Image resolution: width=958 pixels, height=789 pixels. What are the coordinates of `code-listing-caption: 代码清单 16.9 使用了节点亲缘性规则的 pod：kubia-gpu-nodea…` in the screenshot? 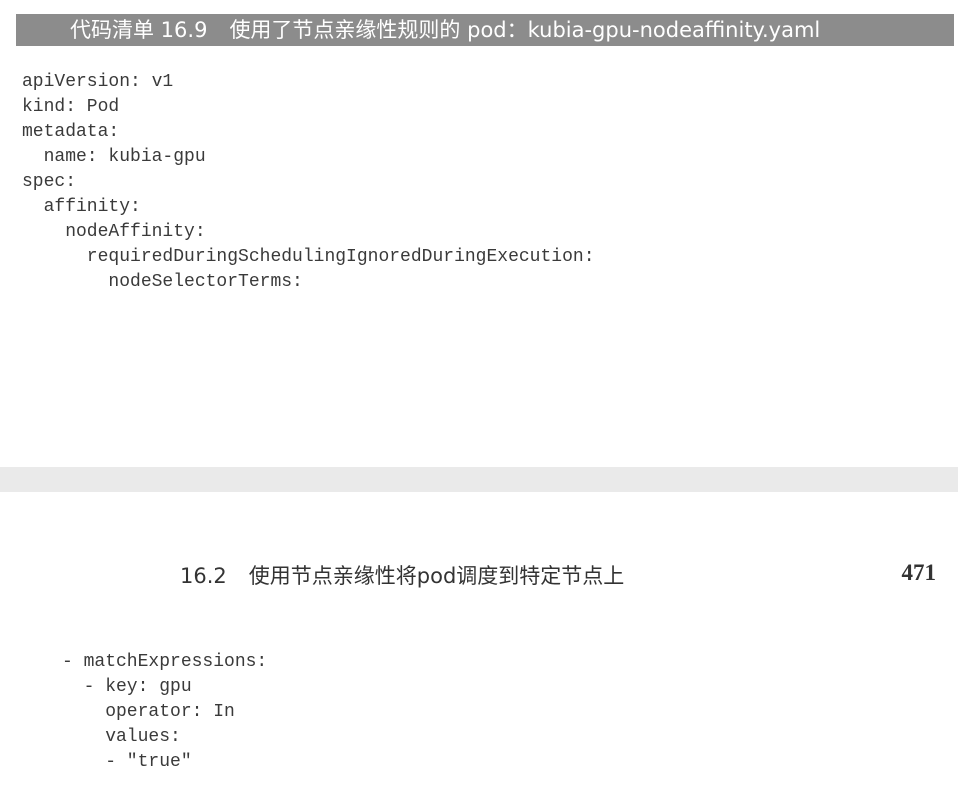 It's located at (485, 30).